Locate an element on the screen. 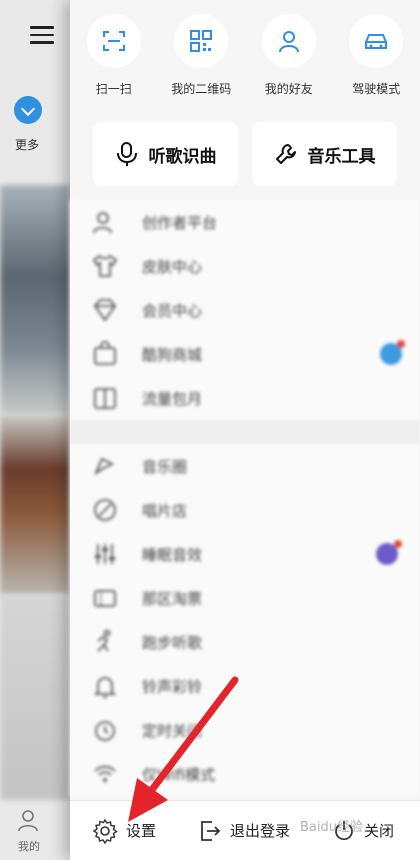 Image resolution: width=420 pixels, height=860 pixels. friend-icon is located at coordinates (288, 42).